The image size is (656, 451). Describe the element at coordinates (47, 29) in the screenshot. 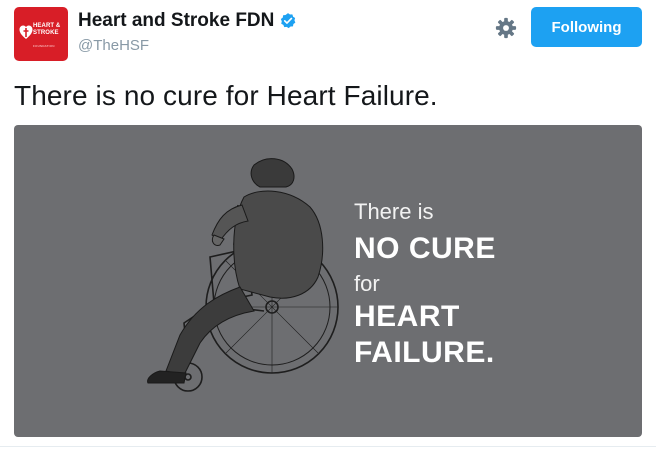

I see `avatar-logo-text: HEART & STROKE` at that location.